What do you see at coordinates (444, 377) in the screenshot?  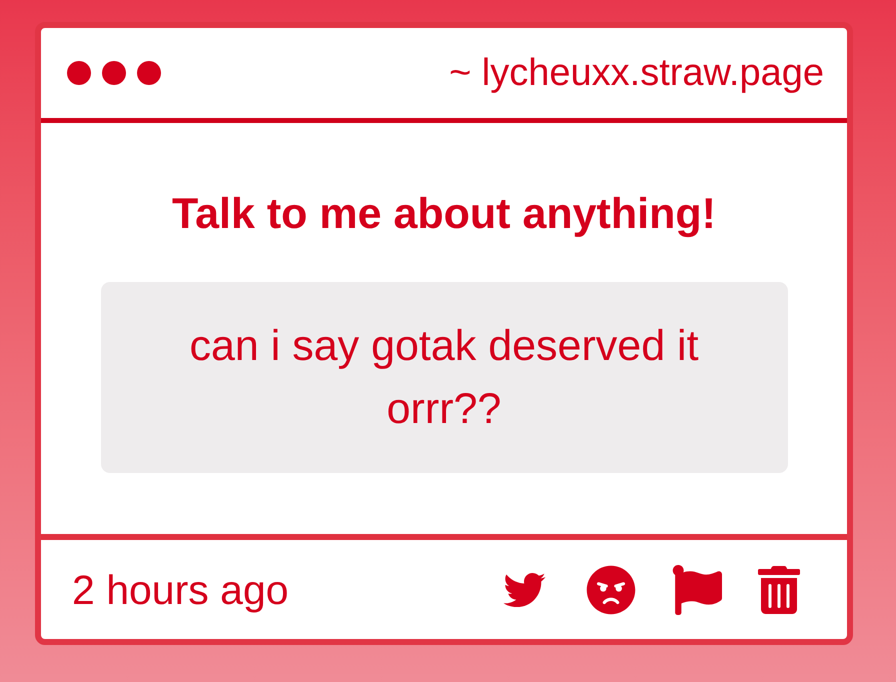 I see `message-text: can i say gotak deserved it orrr??` at bounding box center [444, 377].